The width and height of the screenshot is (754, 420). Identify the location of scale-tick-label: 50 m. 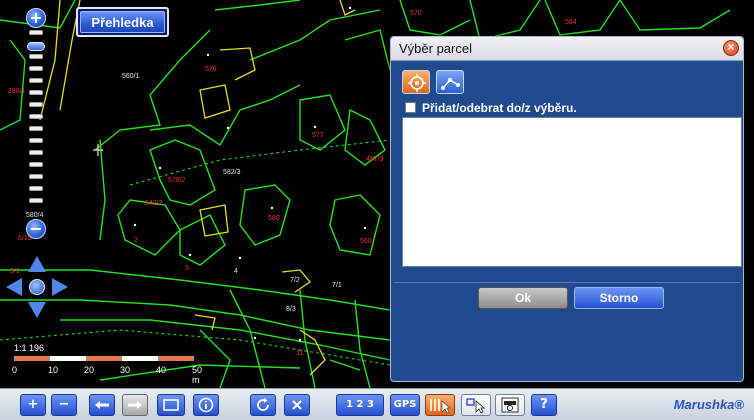
(197, 375).